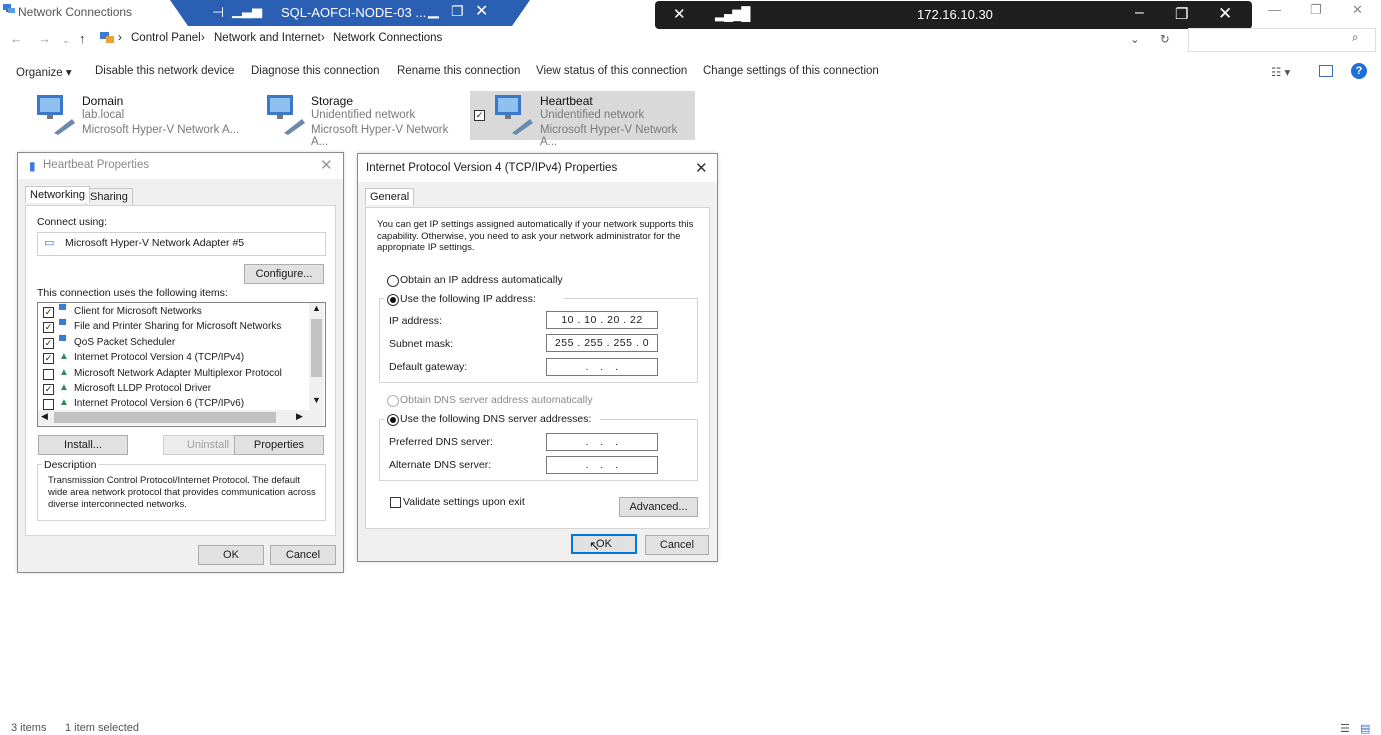 The width and height of the screenshot is (1381, 735). I want to click on control-panel-icon, so click(107, 37).